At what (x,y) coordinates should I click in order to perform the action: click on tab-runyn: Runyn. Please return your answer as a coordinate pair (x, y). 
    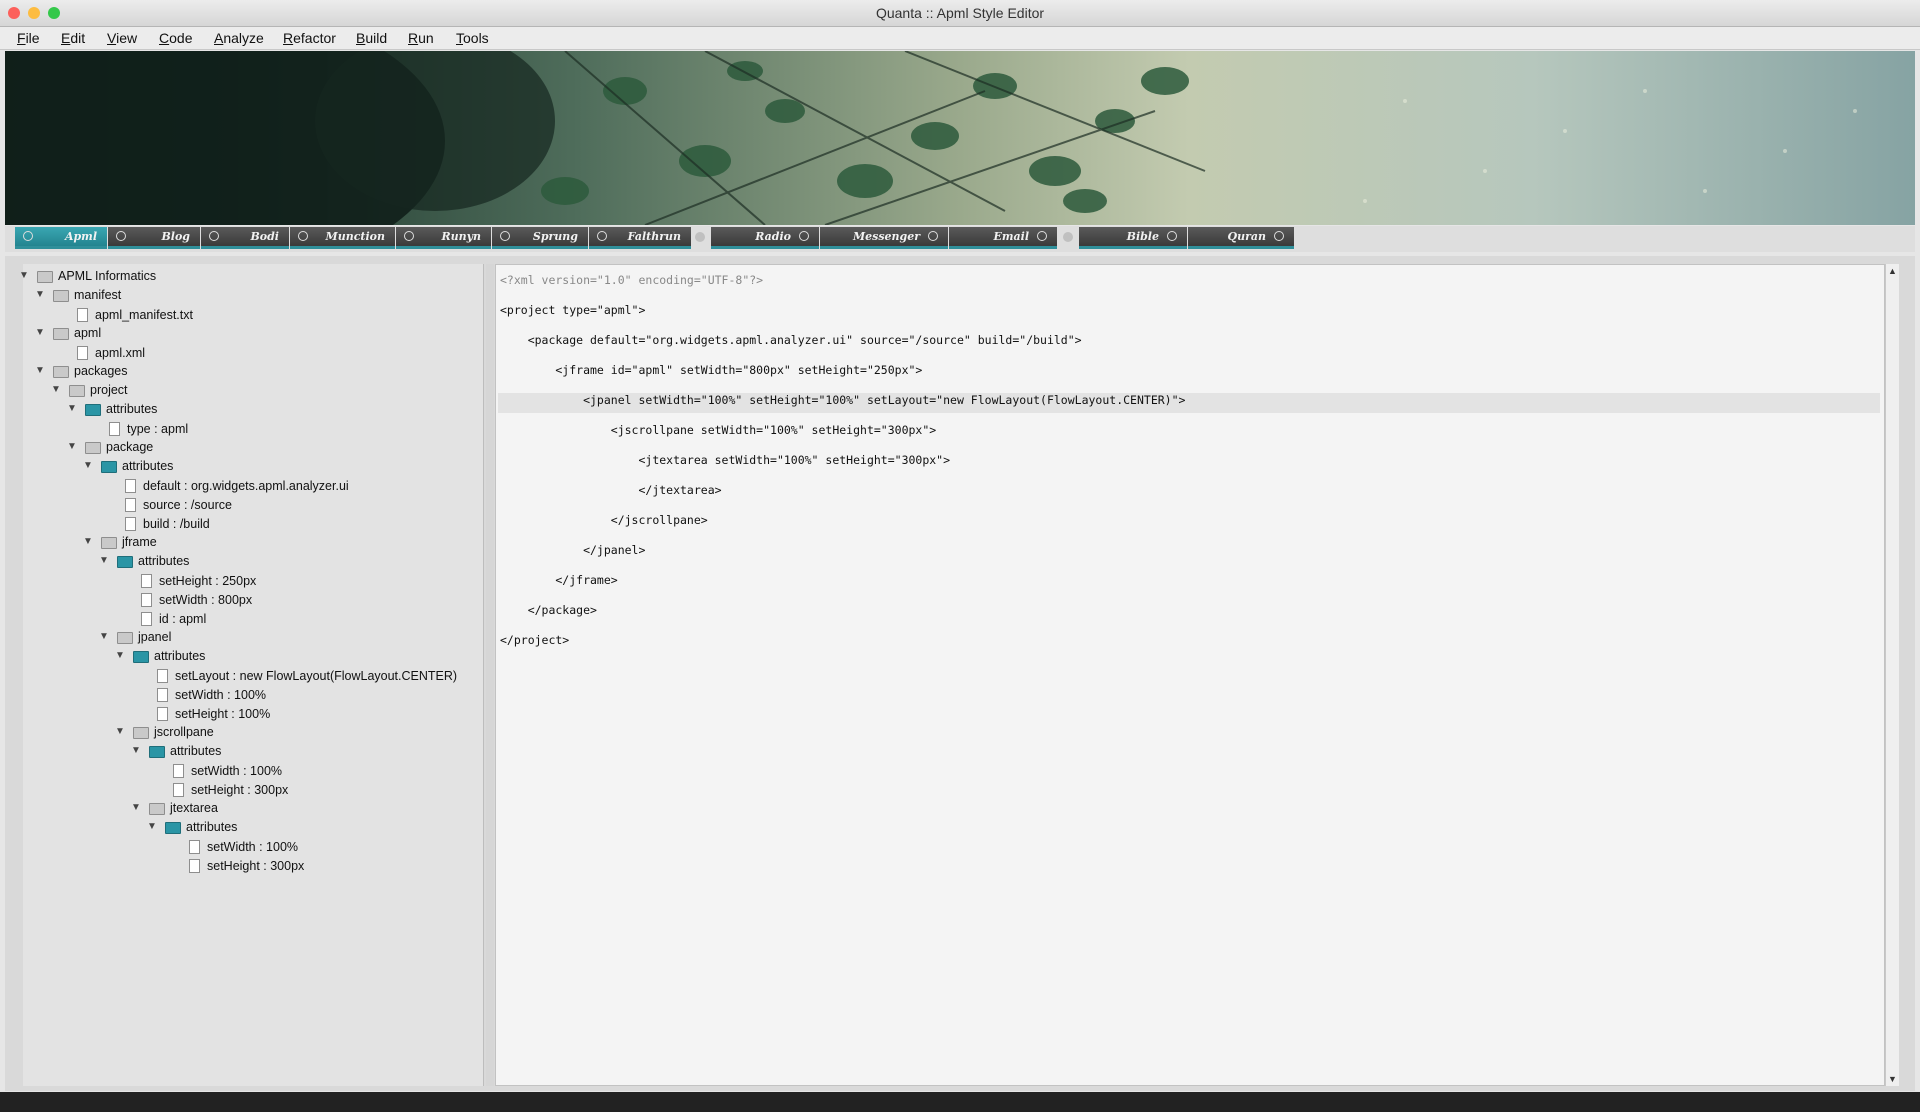
    Looking at the image, I should click on (443, 238).